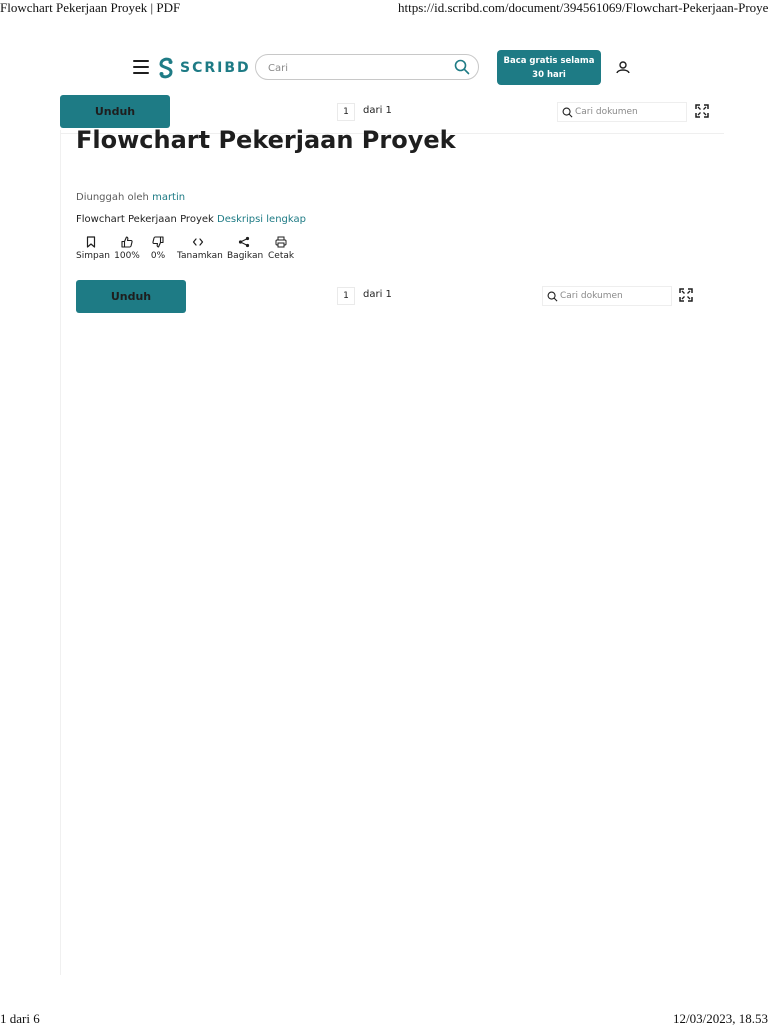 The height and width of the screenshot is (1027, 768). I want to click on document-title: Flowchart Pekerjaan Proyek, so click(266, 140).